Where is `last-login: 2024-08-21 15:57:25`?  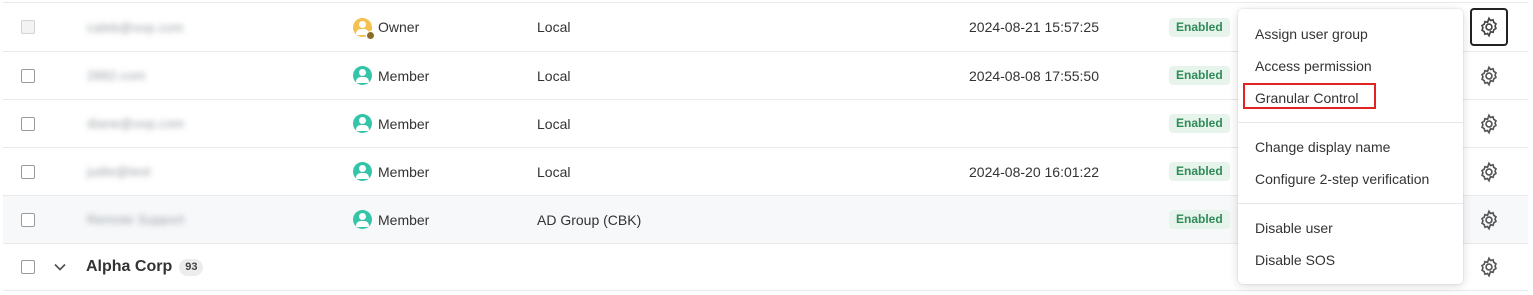 last-login: 2024-08-21 15:57:25 is located at coordinates (1034, 27).